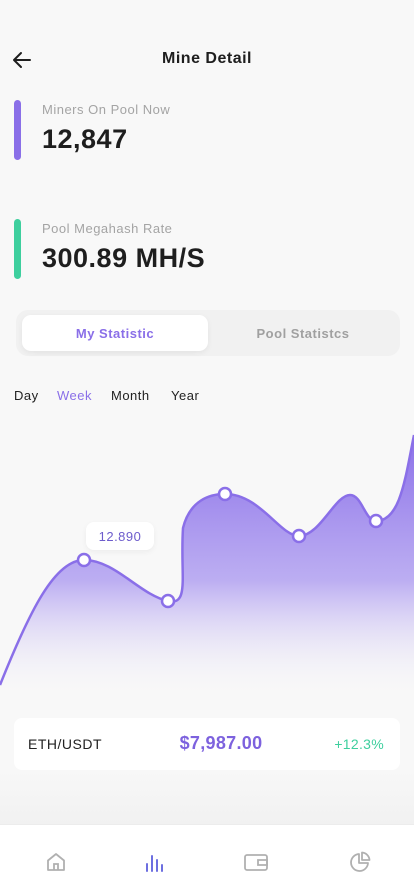  I want to click on bottom-nav, so click(207, 860).